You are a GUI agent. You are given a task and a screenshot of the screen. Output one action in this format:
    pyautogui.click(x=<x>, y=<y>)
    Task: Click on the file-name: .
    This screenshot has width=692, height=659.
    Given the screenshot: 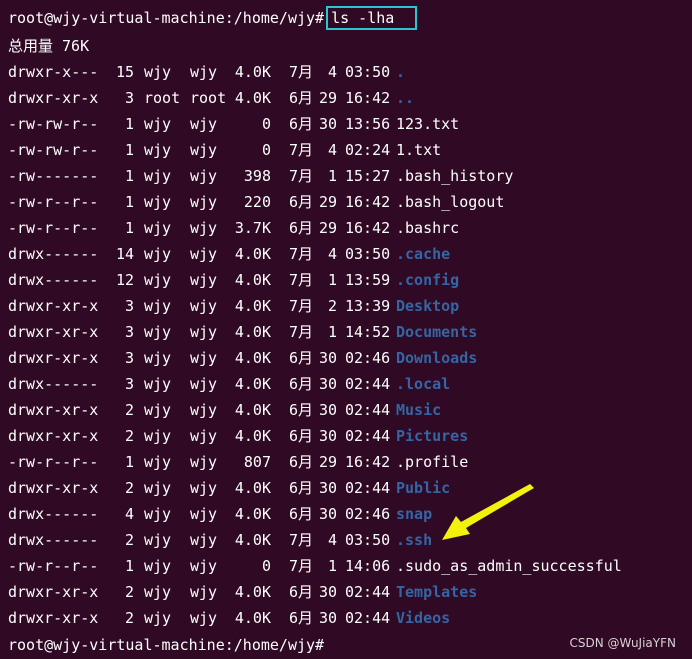 What is the action you would take?
    pyautogui.click(x=401, y=72)
    